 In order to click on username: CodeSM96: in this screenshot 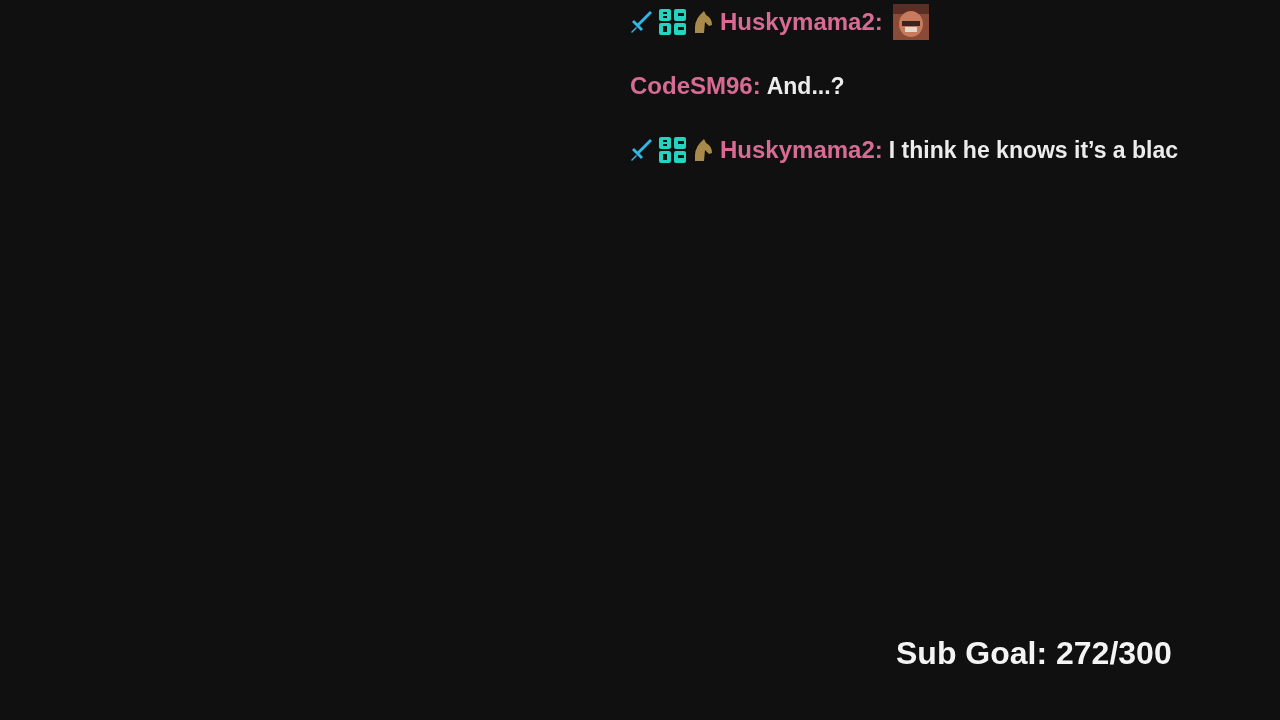, I will do `click(695, 86)`.